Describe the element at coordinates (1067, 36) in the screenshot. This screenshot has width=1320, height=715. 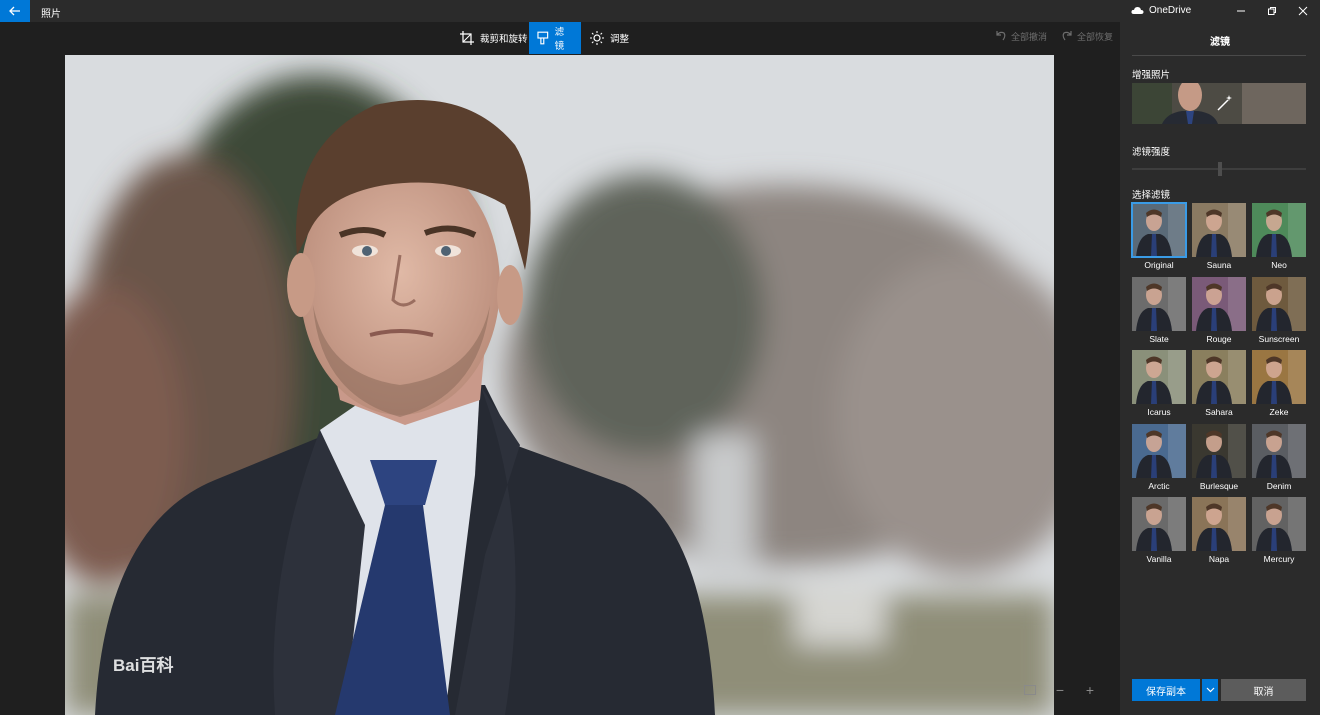
I see `redo-icon` at that location.